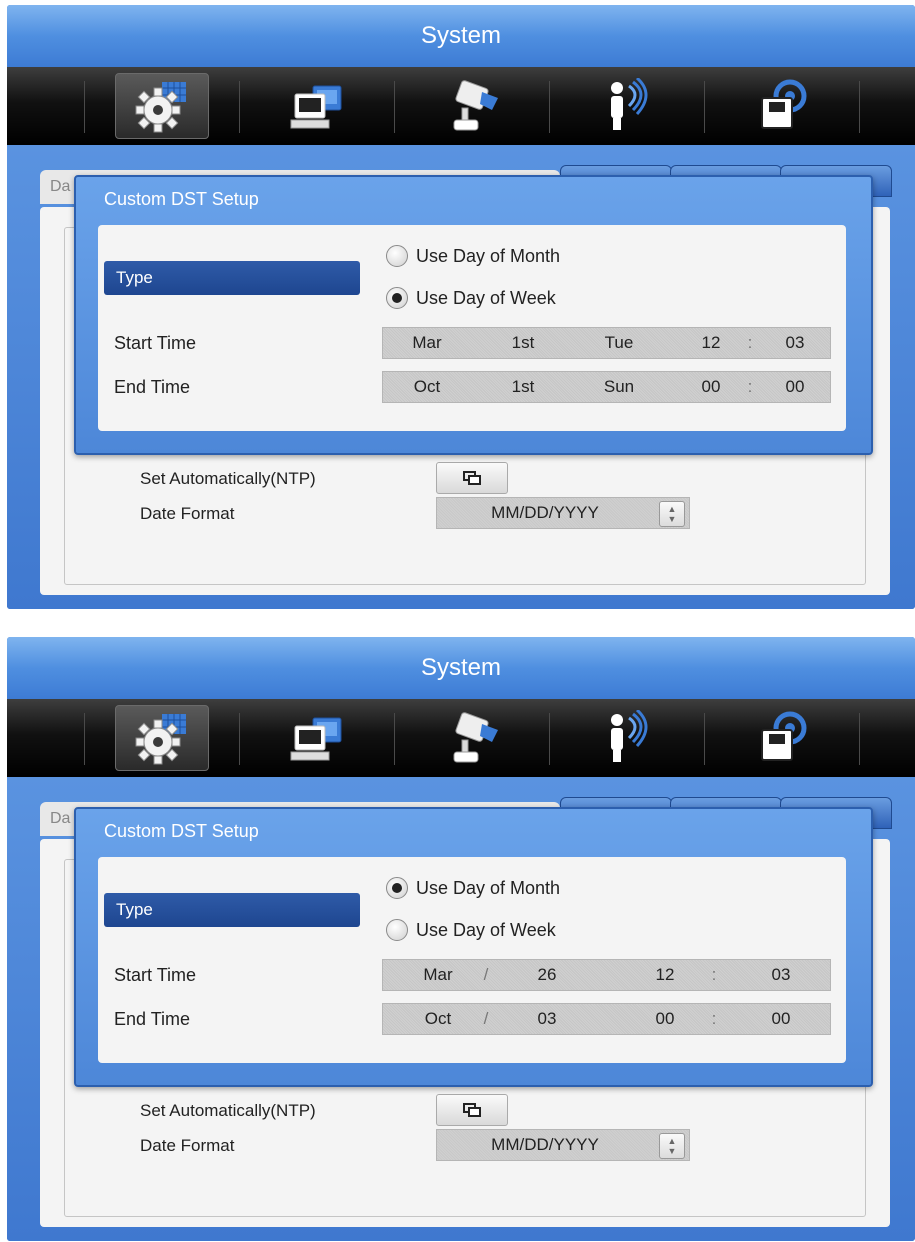 The image size is (915, 1242). I want to click on end-weekday: Sun, so click(619, 387).